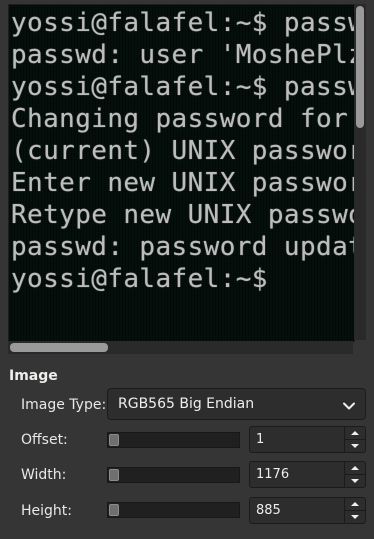  What do you see at coordinates (173, 475) in the screenshot?
I see `width-slider` at bounding box center [173, 475].